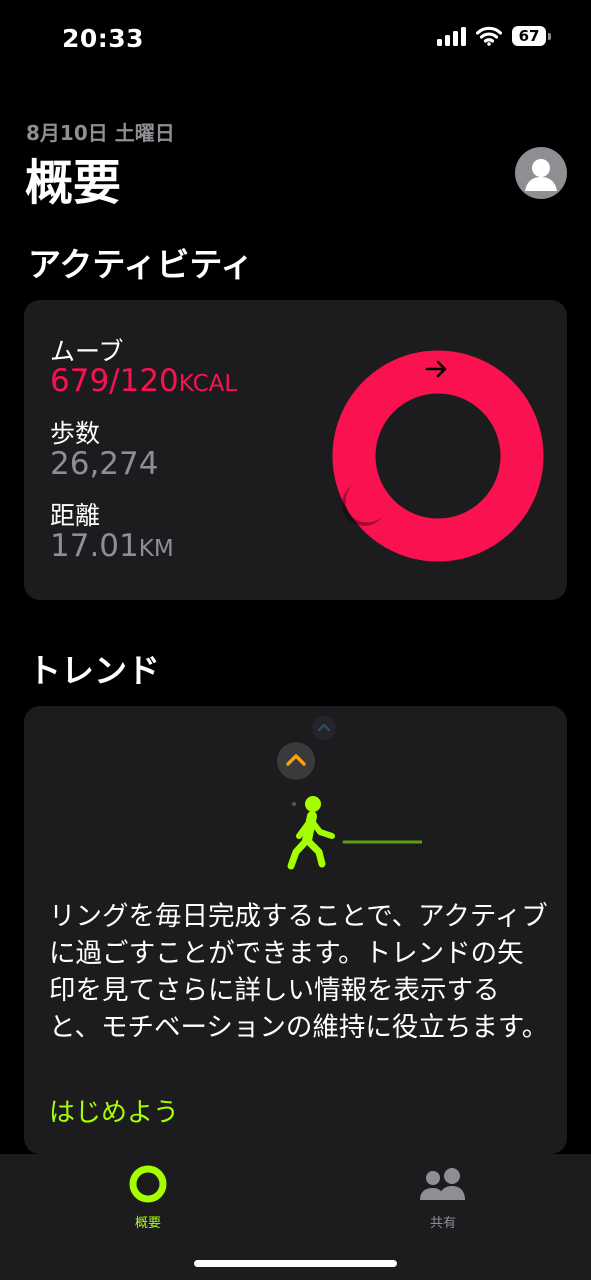  Describe the element at coordinates (114, 1110) in the screenshot. I see `get-started-link: はじめよう` at that location.